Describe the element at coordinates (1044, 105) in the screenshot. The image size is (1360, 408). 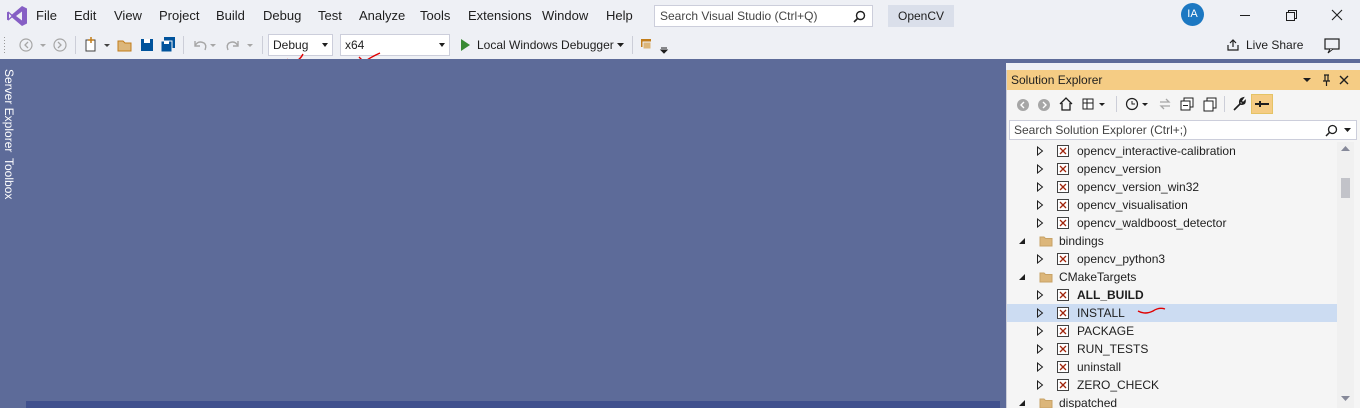
I see `forward-icon` at that location.